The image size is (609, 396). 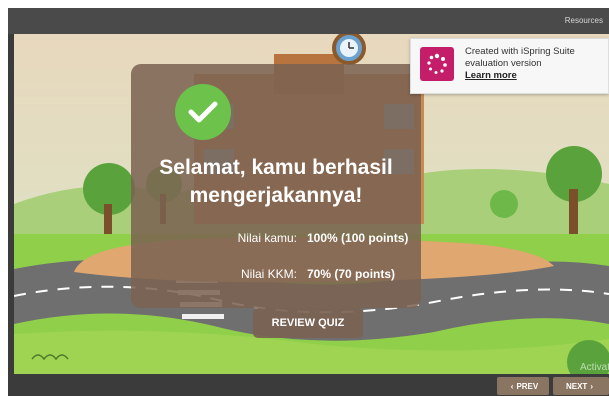 What do you see at coordinates (503, 63) in the screenshot?
I see `banner-line-2: evaluation version` at bounding box center [503, 63].